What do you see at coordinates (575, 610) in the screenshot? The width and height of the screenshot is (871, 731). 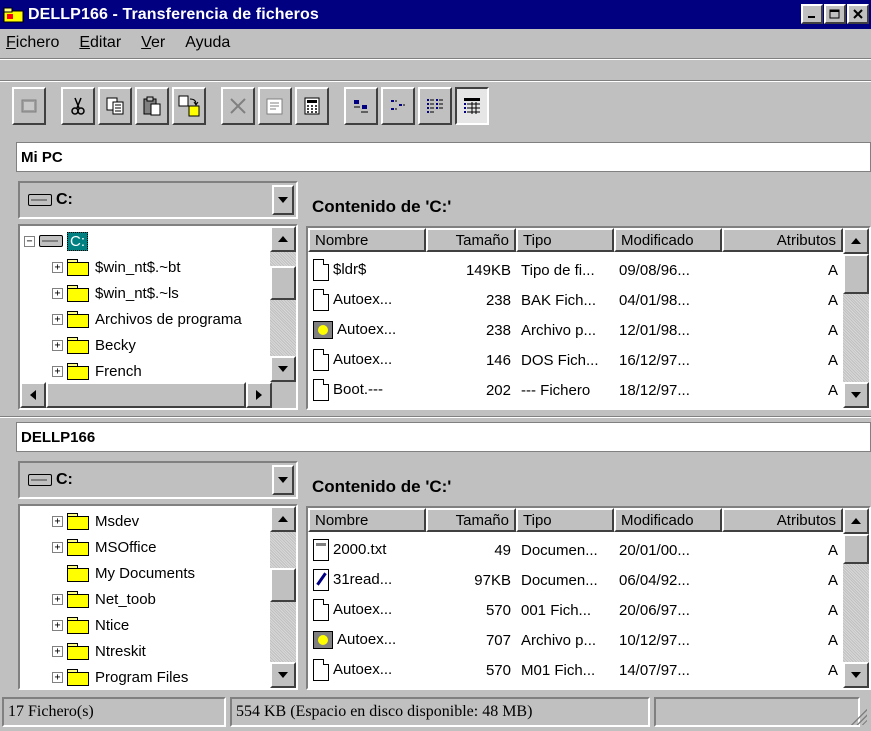 I see `list-item: Autoex... 570 001 Fich... 20/06/97... A` at bounding box center [575, 610].